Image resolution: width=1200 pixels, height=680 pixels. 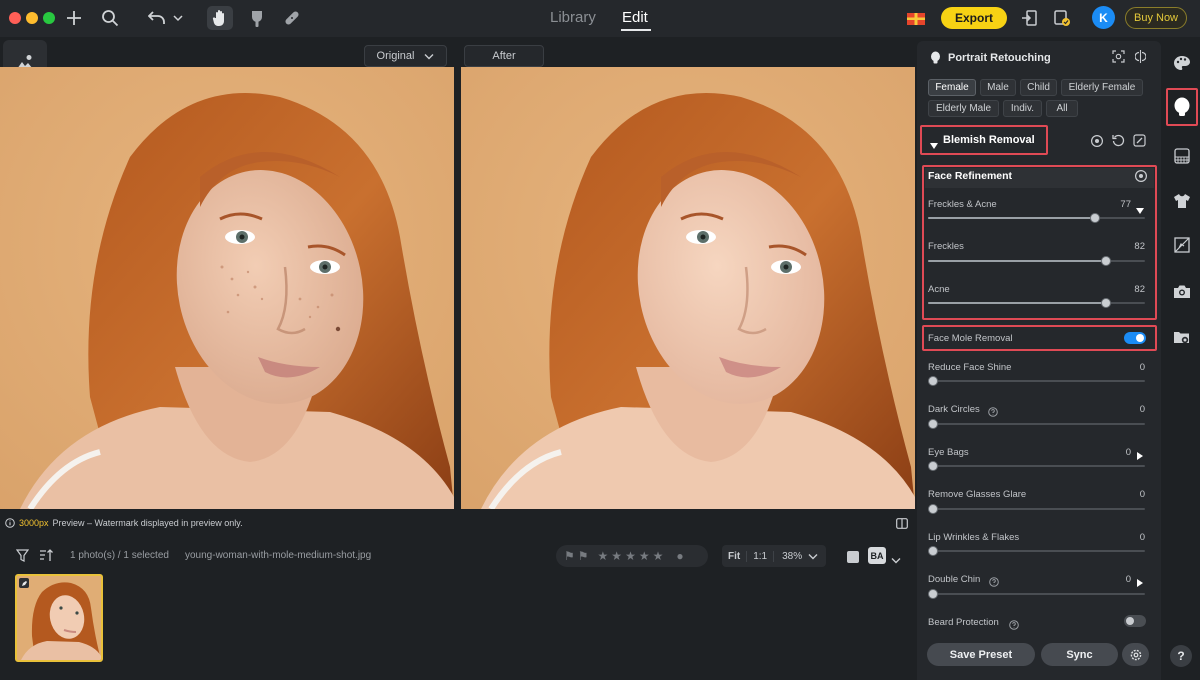 I want to click on slider-remove-glasses-glare, so click(x=1036, y=509).